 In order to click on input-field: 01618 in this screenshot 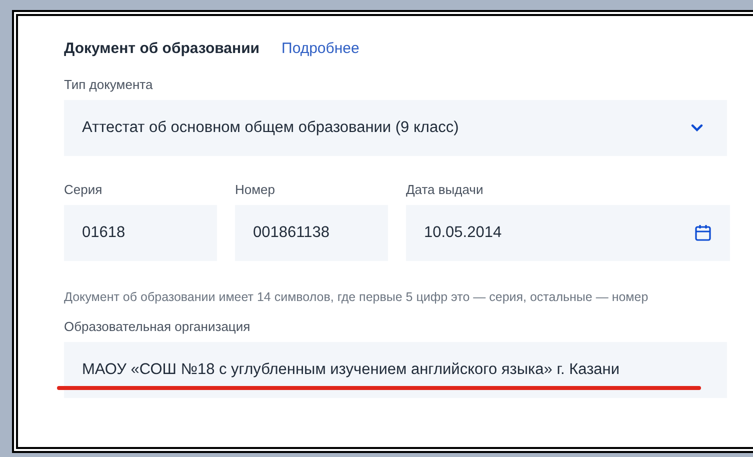, I will do `click(140, 233)`.